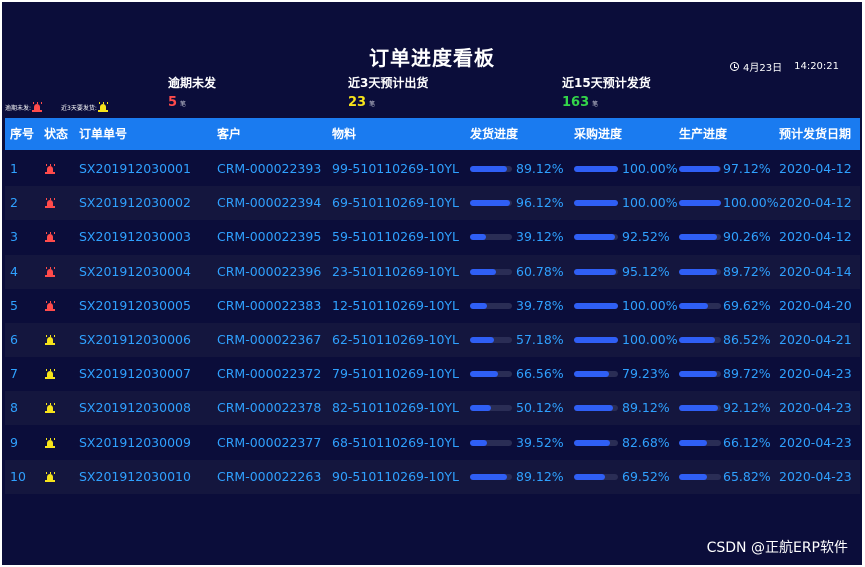  Describe the element at coordinates (747, 168) in the screenshot. I see `production-progress-value: 97.12%` at that location.